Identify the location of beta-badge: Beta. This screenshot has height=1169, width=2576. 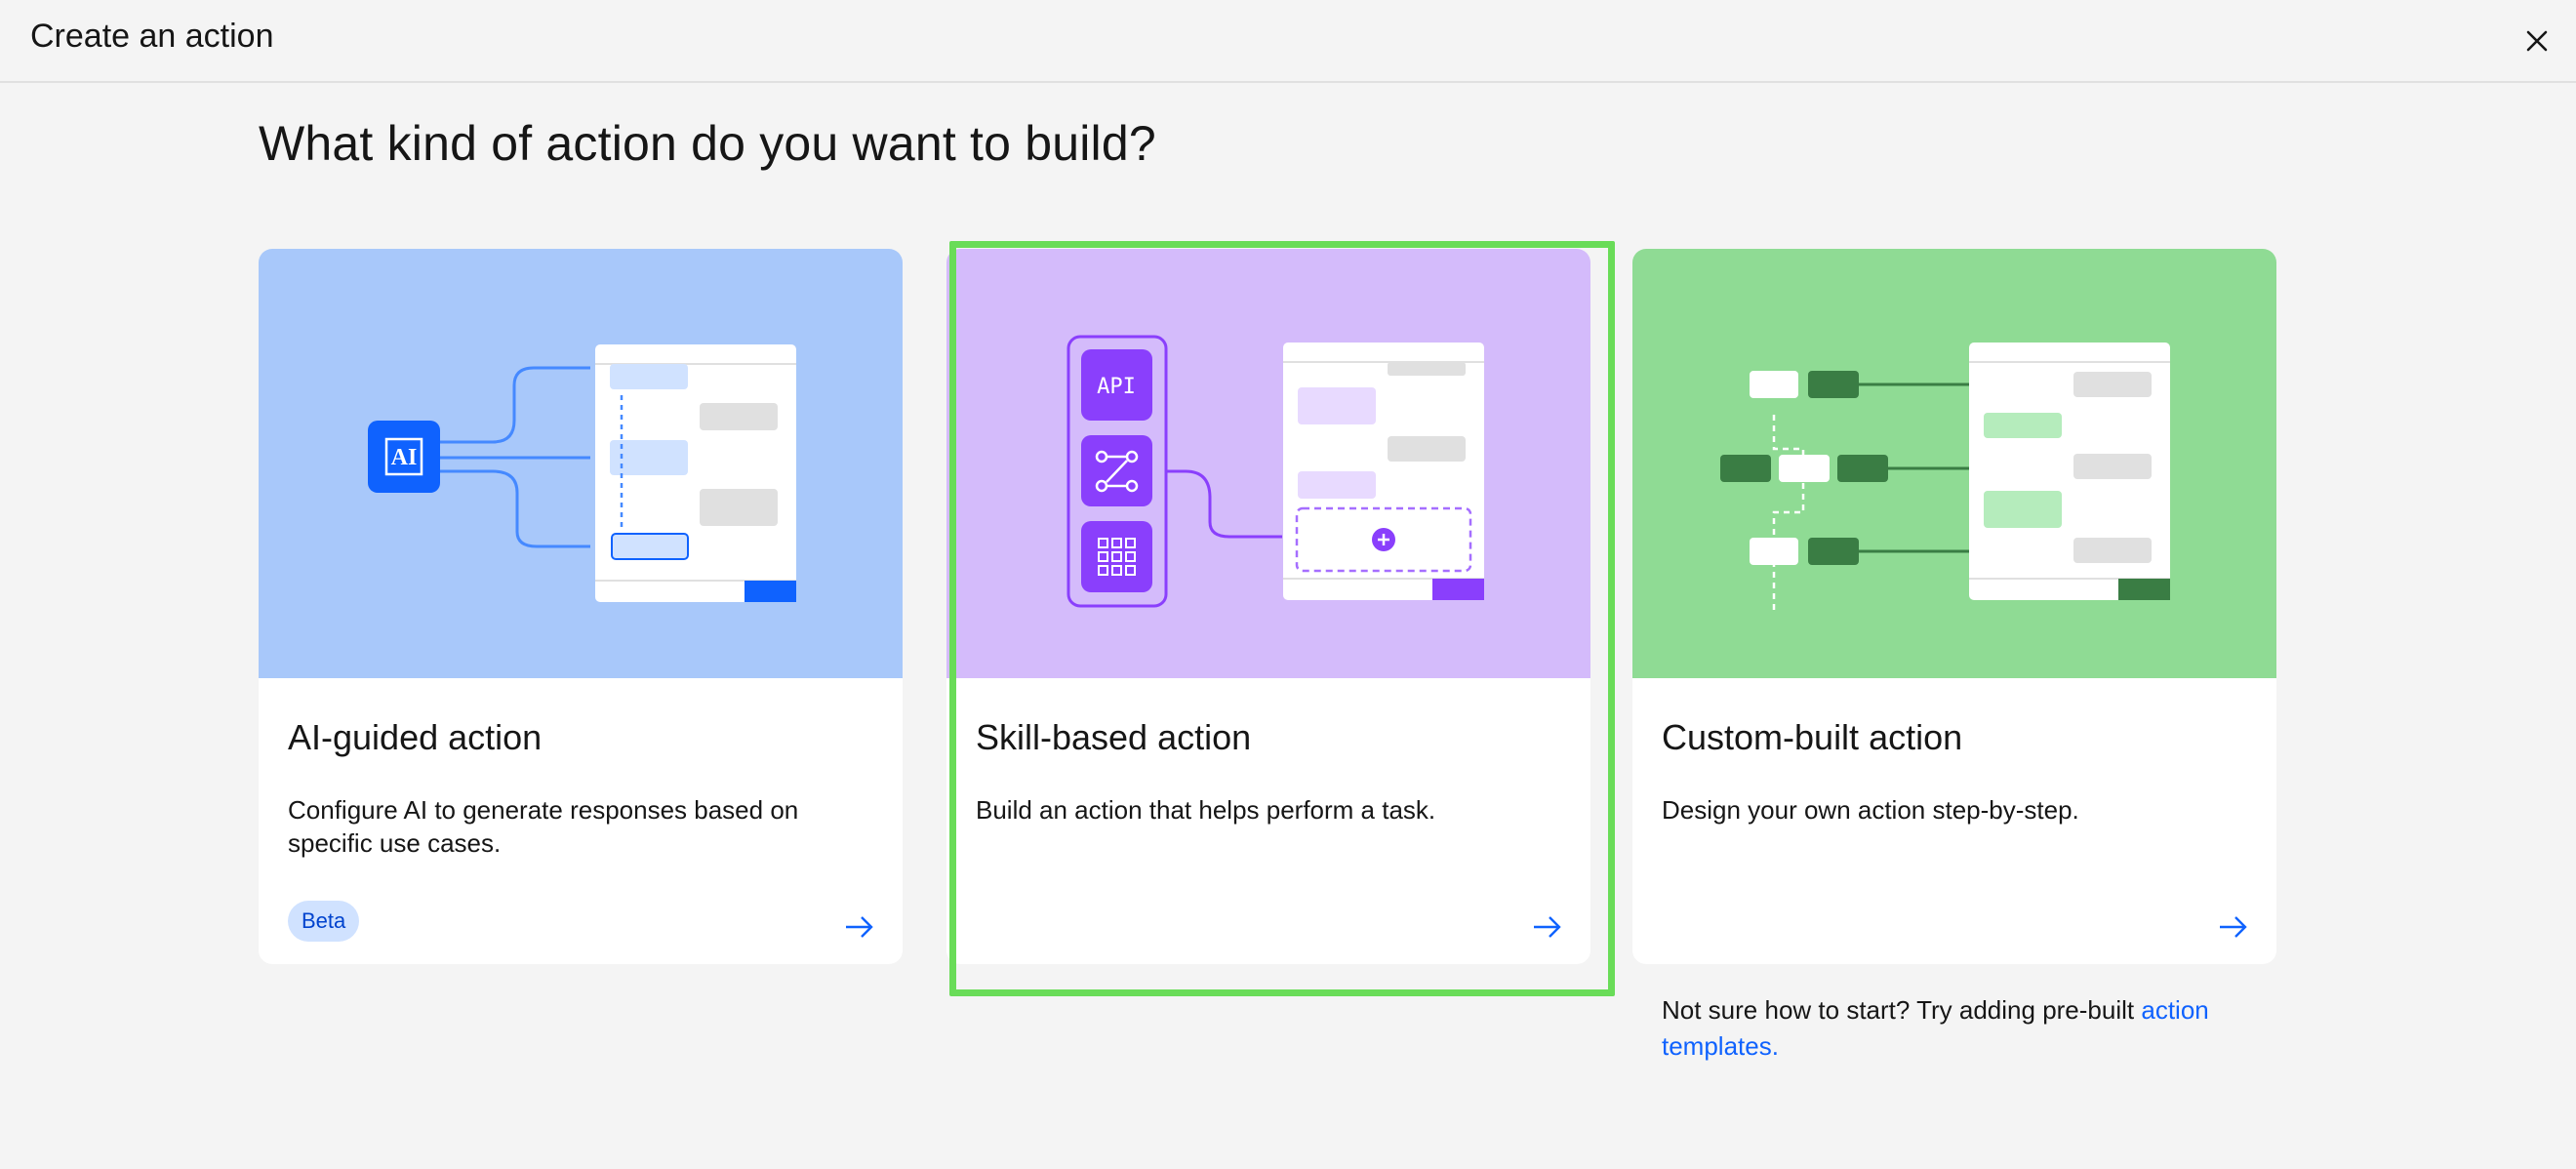
(324, 921).